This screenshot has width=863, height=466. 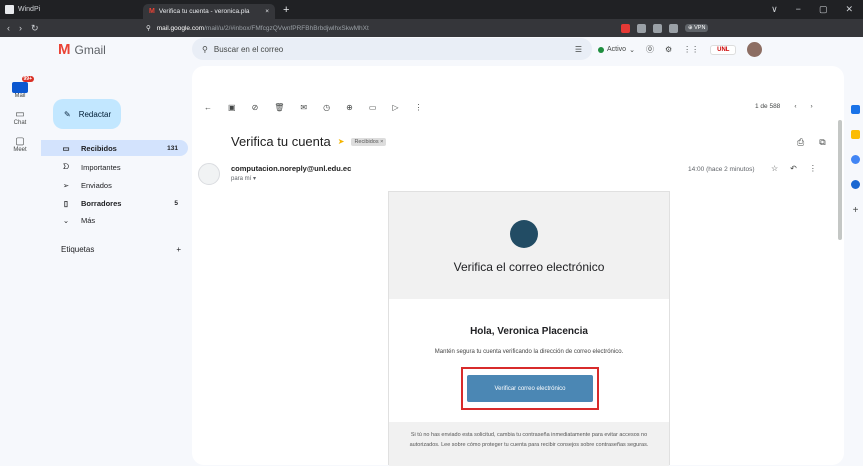 I want to click on older-icon: ›, so click(x=811, y=106).